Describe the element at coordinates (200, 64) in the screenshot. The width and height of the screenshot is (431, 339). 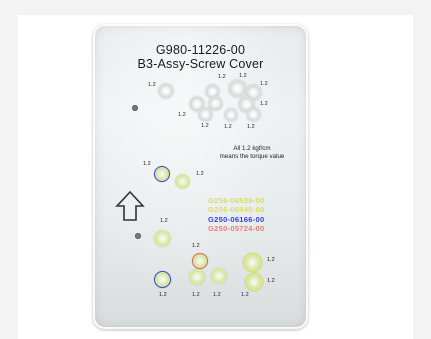
I see `plate-part-name: B3-Assy-Screw Cover` at that location.